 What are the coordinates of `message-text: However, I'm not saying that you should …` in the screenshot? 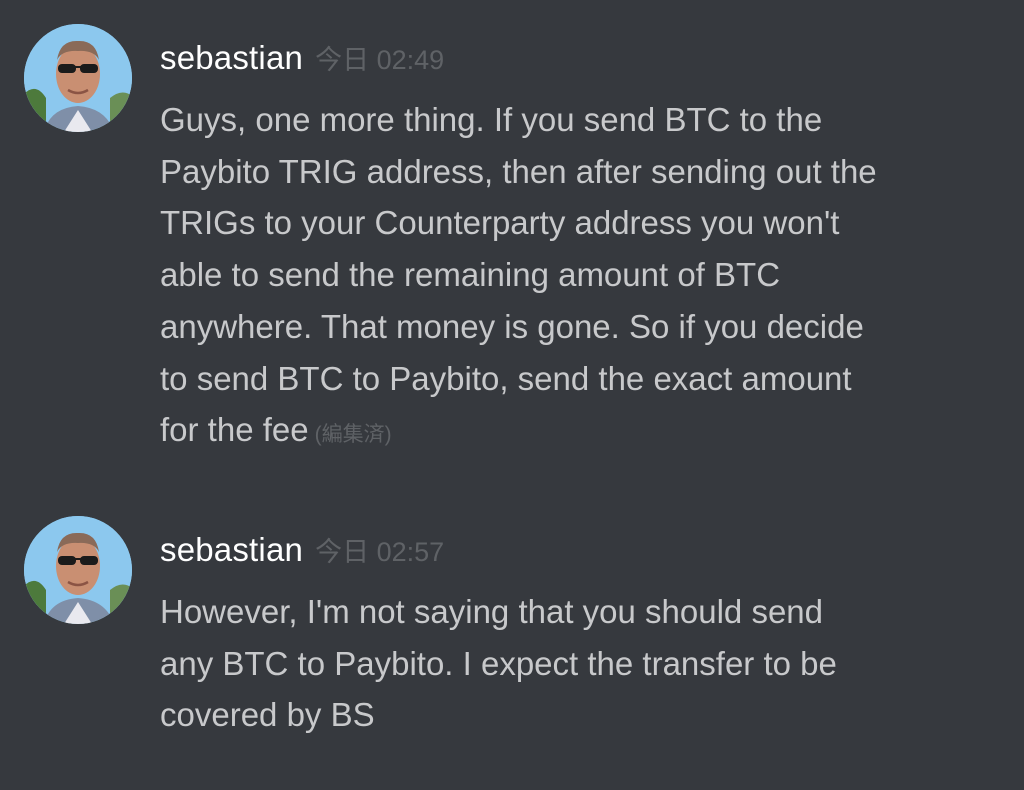 It's located at (498, 663).